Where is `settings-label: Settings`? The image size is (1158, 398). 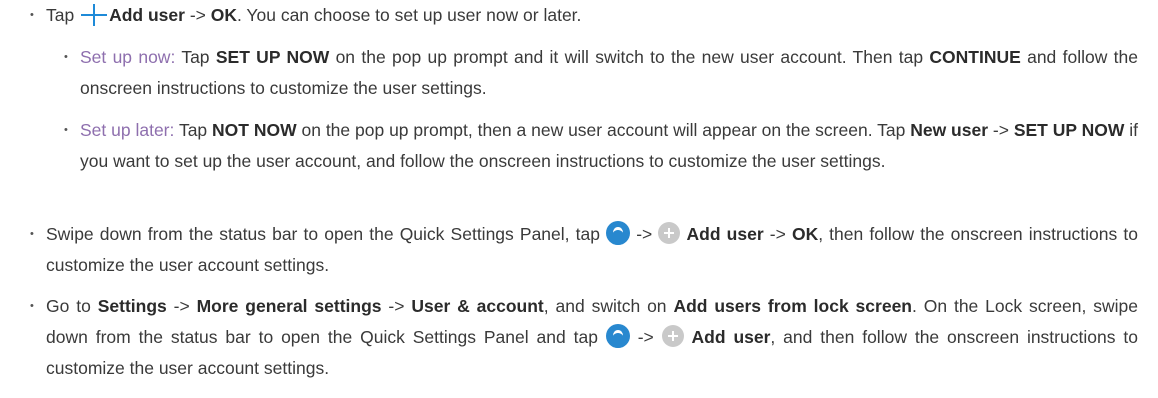
settings-label: Settings is located at coordinates (132, 306).